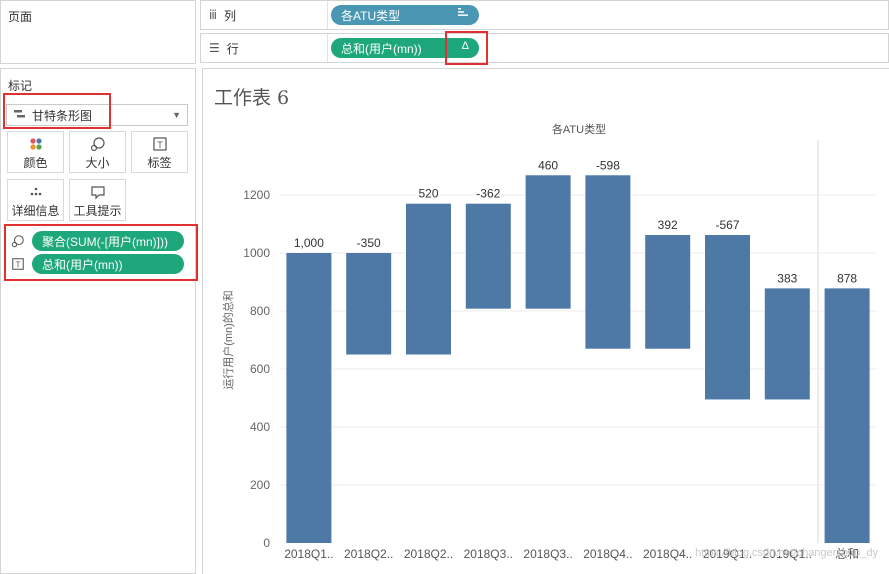 Image resolution: width=889 pixels, height=574 pixels. What do you see at coordinates (260, 369) in the screenshot?
I see `y-tick-label: 600` at bounding box center [260, 369].